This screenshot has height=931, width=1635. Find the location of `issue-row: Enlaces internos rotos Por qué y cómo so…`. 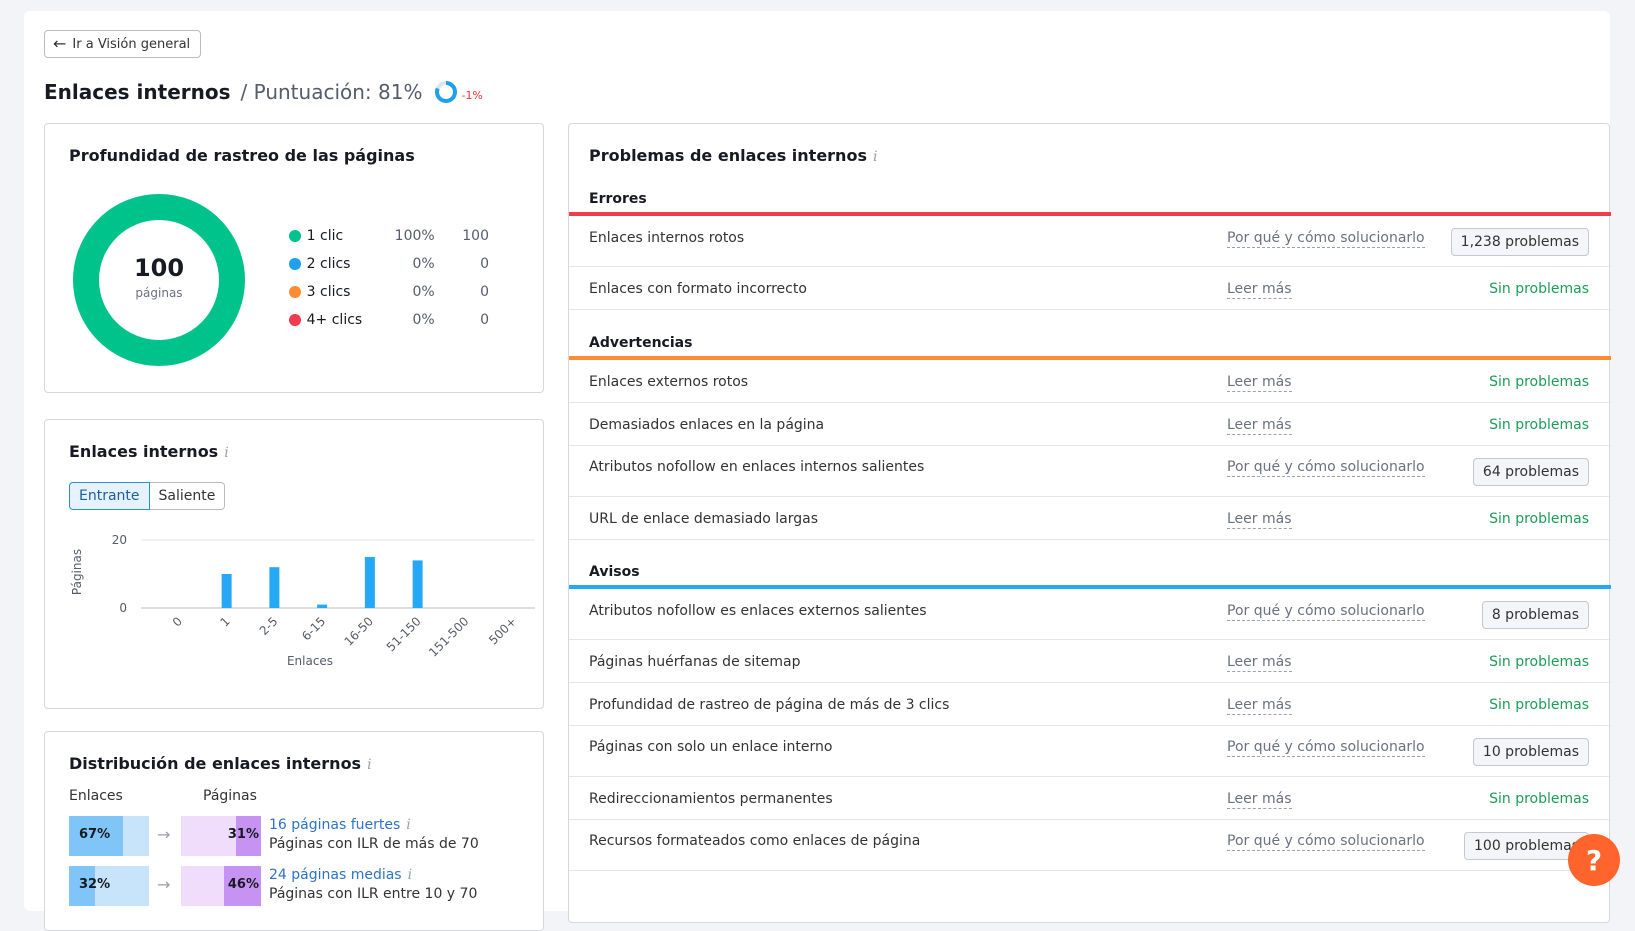

issue-row: Enlaces internos rotos Por qué y cómo so… is located at coordinates (1090, 241).